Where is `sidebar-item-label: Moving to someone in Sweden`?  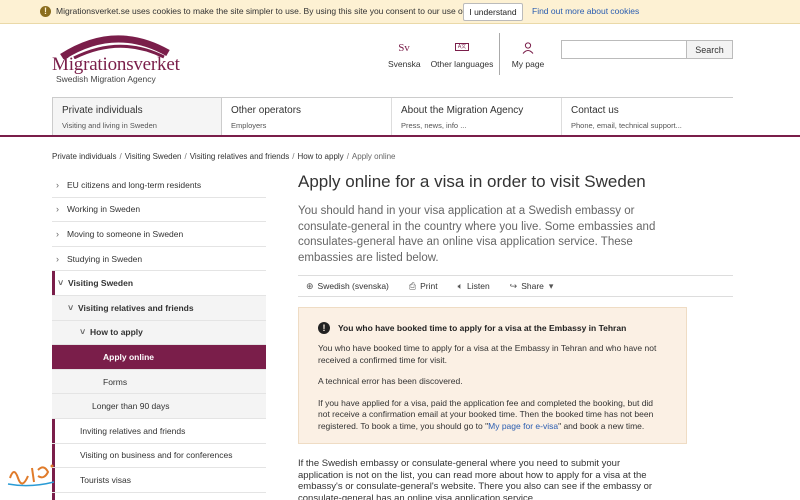
sidebar-item-label: Moving to someone in Sweden is located at coordinates (125, 233).